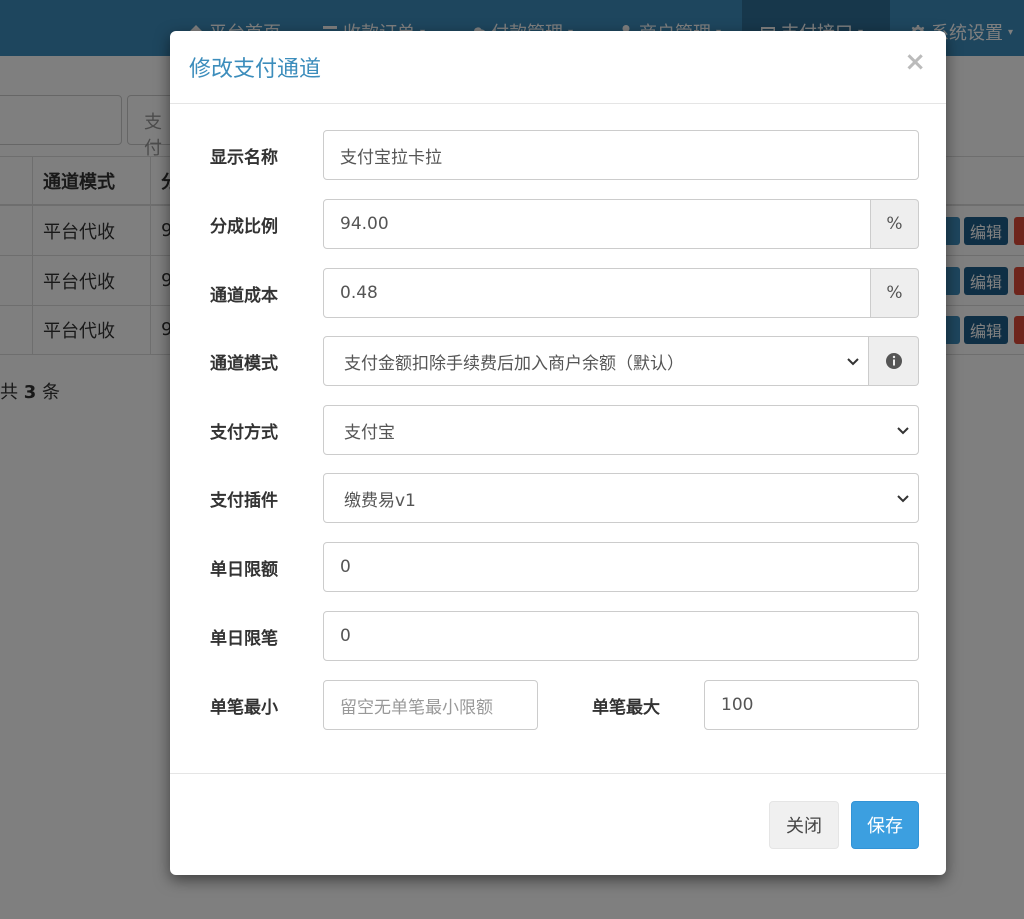  What do you see at coordinates (737, 705) in the screenshot?
I see `max-value: 100` at bounding box center [737, 705].